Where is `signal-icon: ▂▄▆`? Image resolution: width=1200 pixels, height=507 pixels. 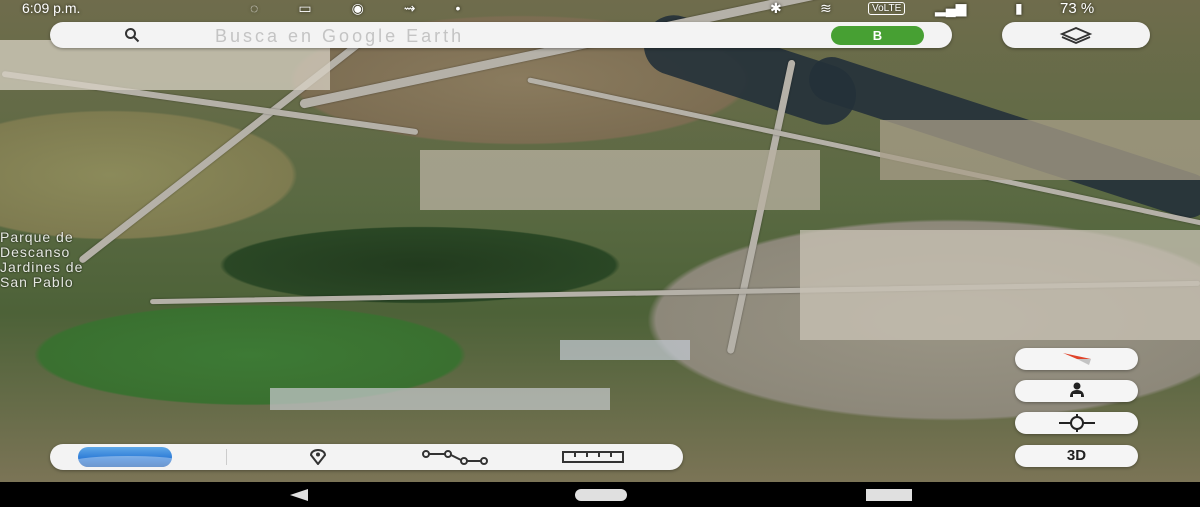
signal-icon: ▂▄▆ is located at coordinates (951, 8).